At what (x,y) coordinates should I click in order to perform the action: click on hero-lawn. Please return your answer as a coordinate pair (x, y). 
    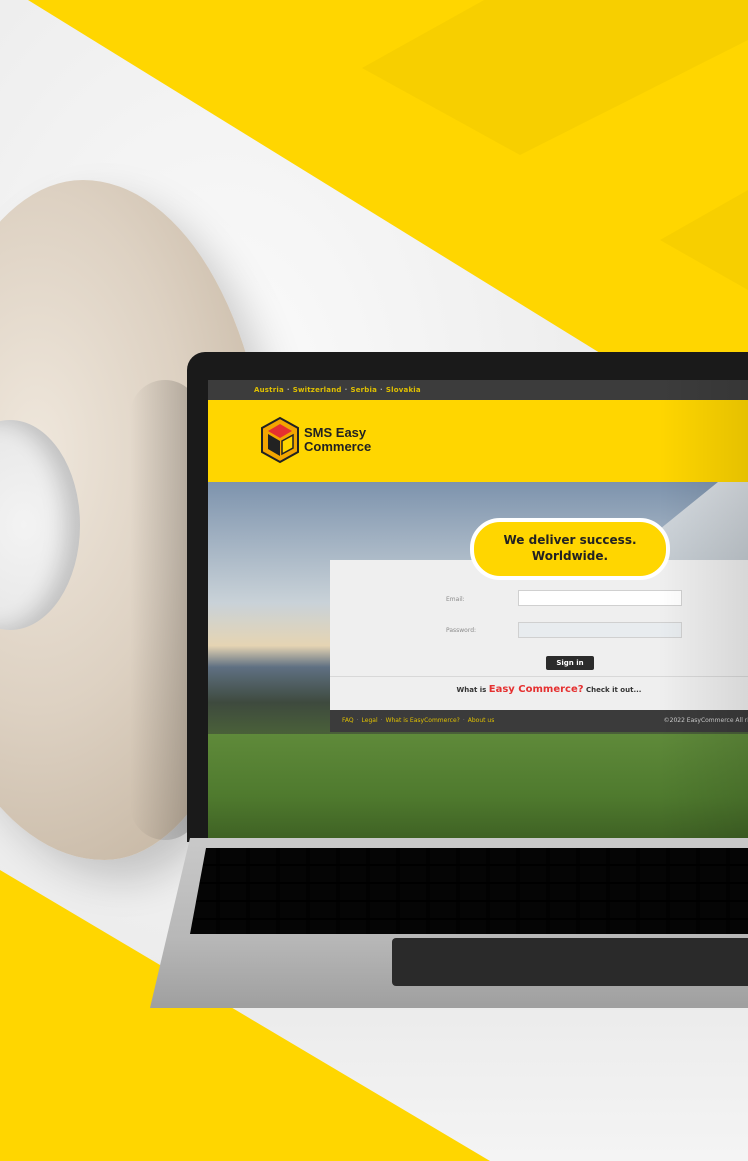
    Looking at the image, I should click on (478, 786).